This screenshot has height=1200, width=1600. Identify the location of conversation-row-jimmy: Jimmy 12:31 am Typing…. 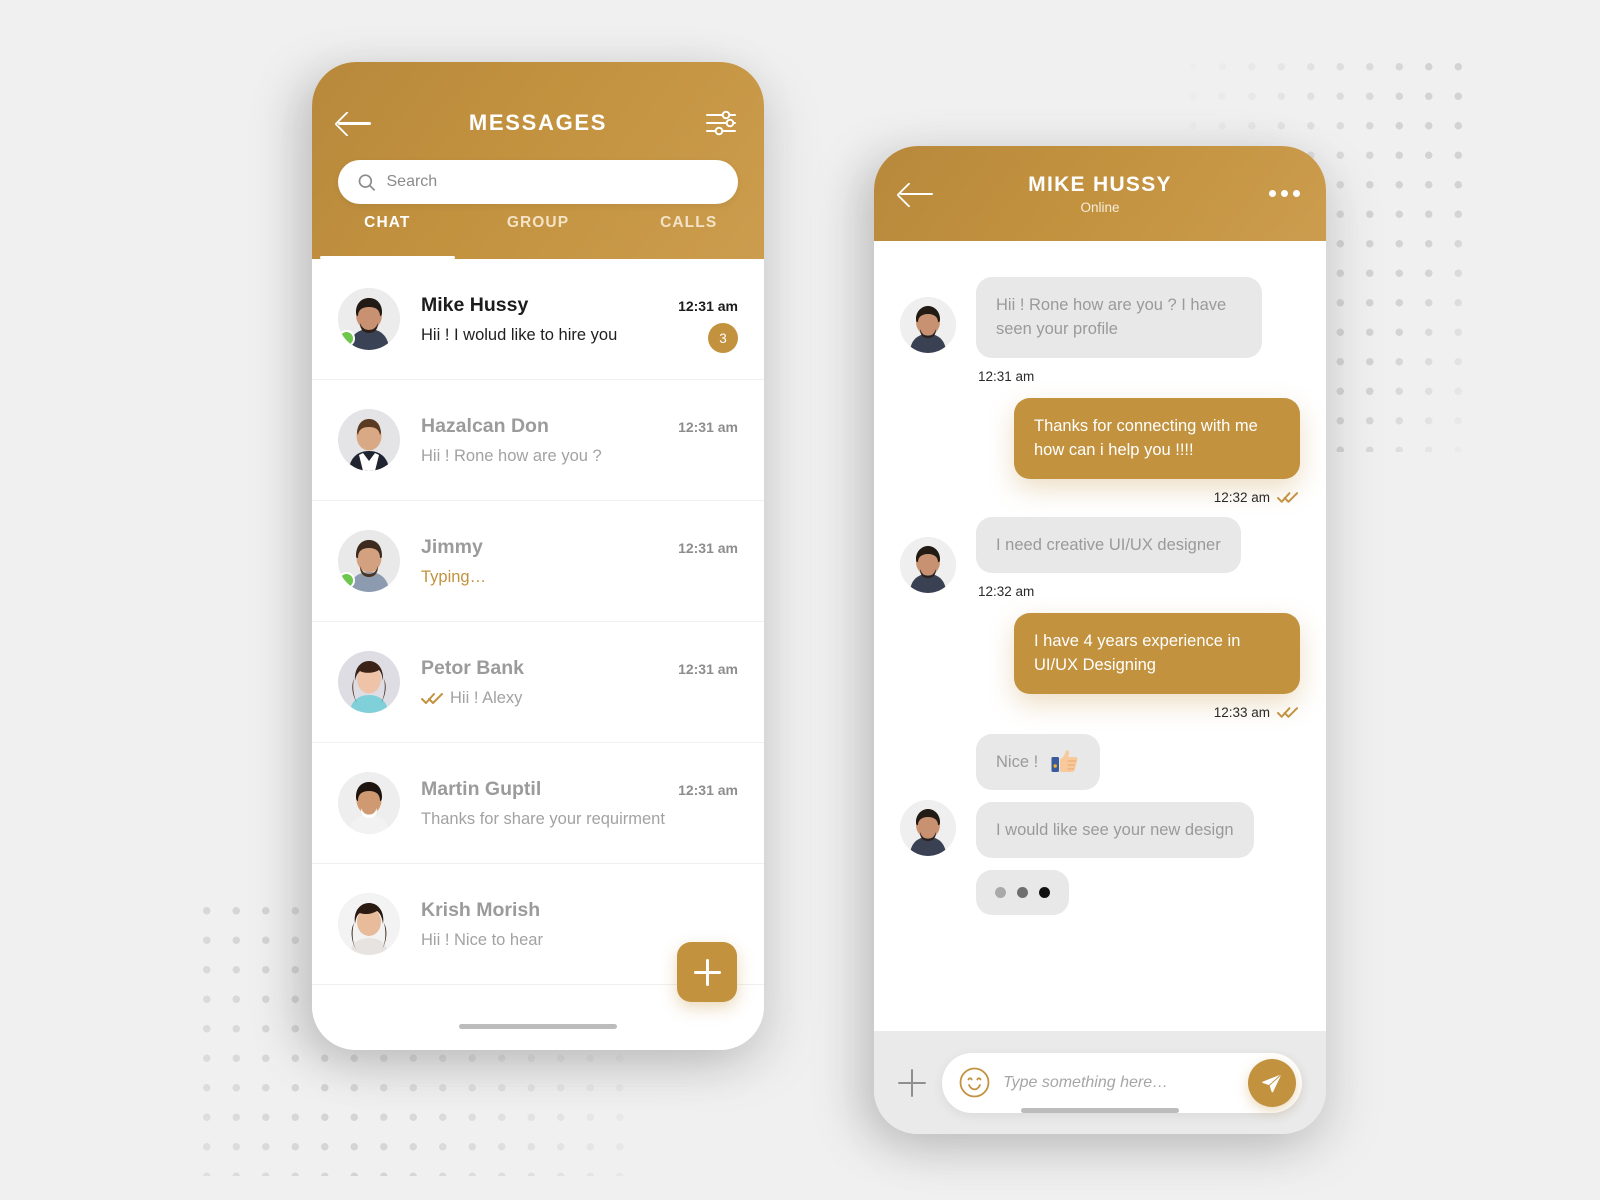
(538, 561).